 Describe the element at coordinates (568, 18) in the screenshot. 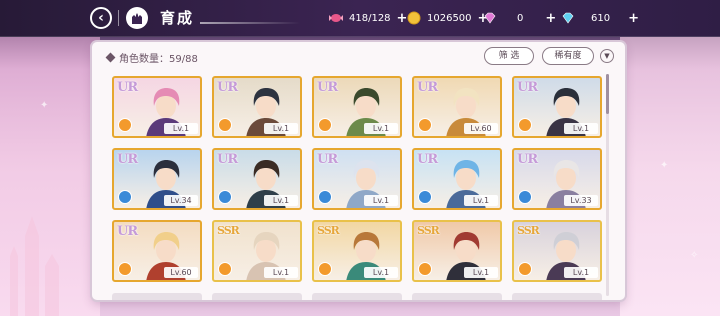

I see `blue-gem-icon` at that location.